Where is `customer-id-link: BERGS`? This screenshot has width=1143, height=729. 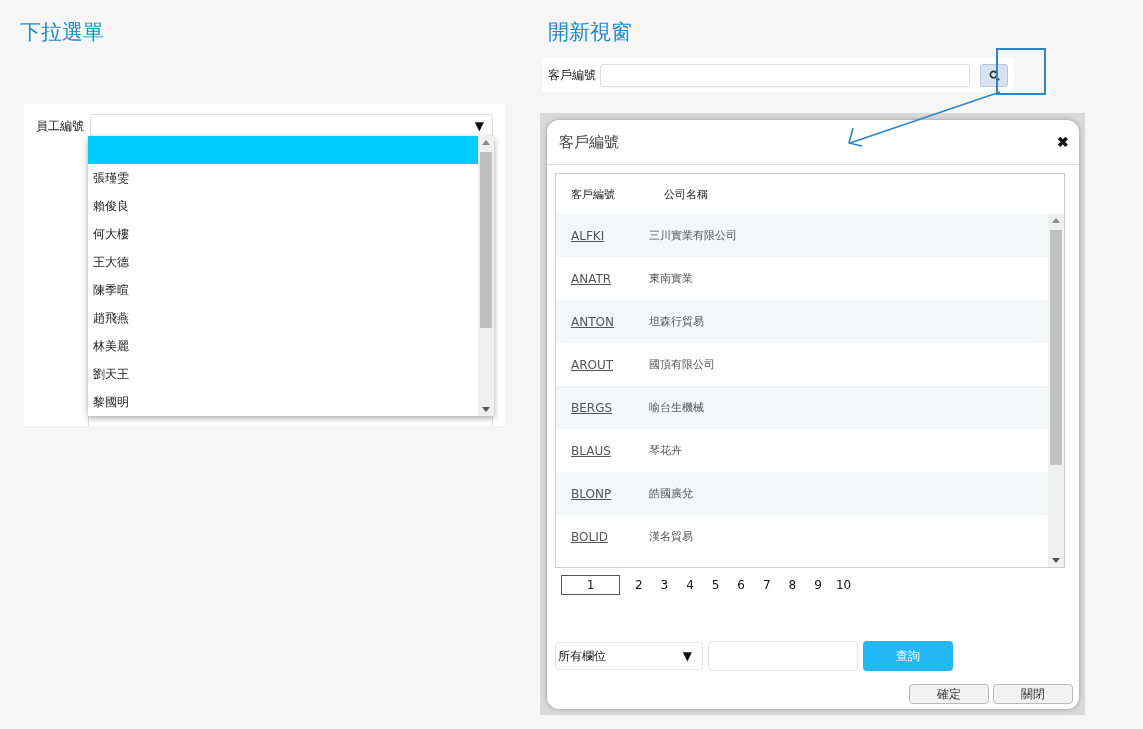 customer-id-link: BERGS is located at coordinates (610, 407).